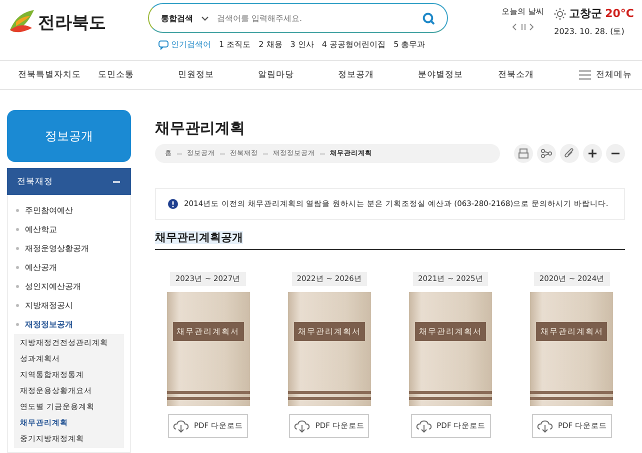 Image resolution: width=642 pixels, height=453 pixels. What do you see at coordinates (69, 136) in the screenshot?
I see `sidebar-title: 정보공개` at bounding box center [69, 136].